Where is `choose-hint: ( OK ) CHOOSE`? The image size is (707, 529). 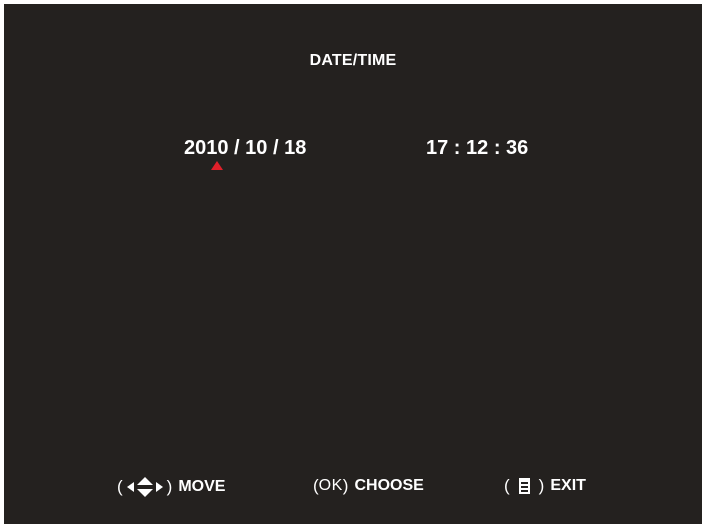
choose-hint: ( OK ) CHOOSE is located at coordinates (368, 486).